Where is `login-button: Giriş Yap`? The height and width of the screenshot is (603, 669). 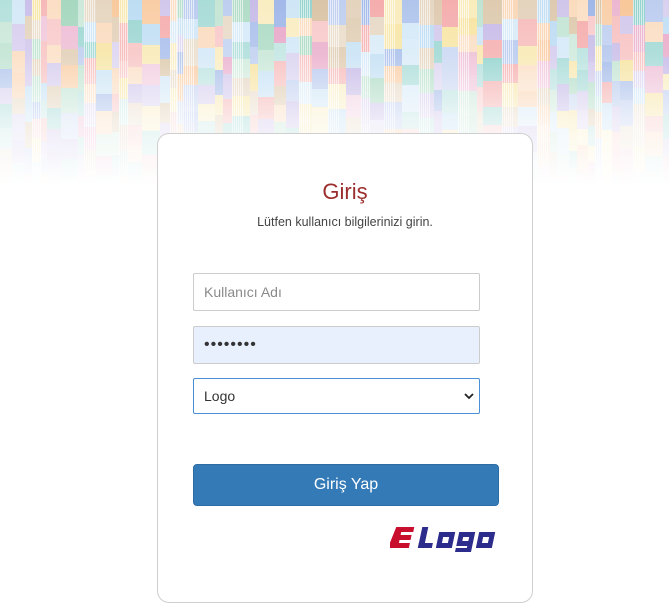
login-button: Giriş Yap is located at coordinates (346, 485).